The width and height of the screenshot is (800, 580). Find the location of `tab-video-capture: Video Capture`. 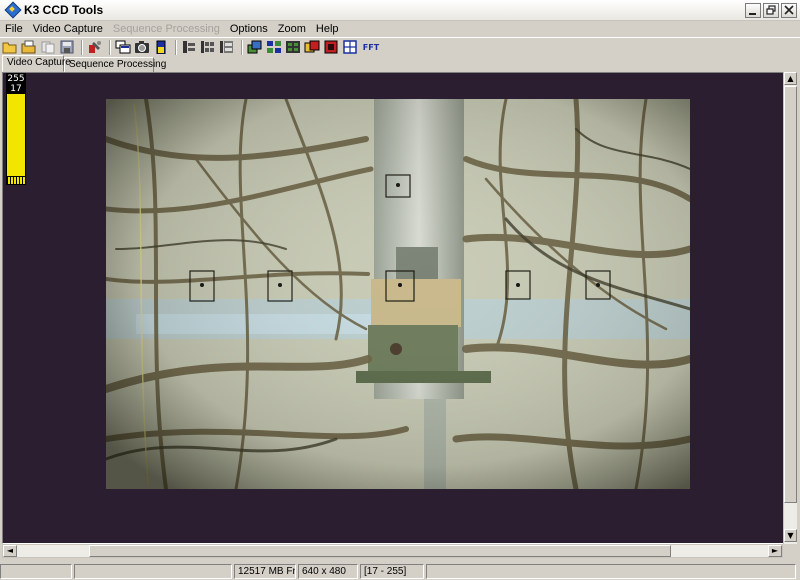

tab-video-capture: Video Capture is located at coordinates (36, 63).